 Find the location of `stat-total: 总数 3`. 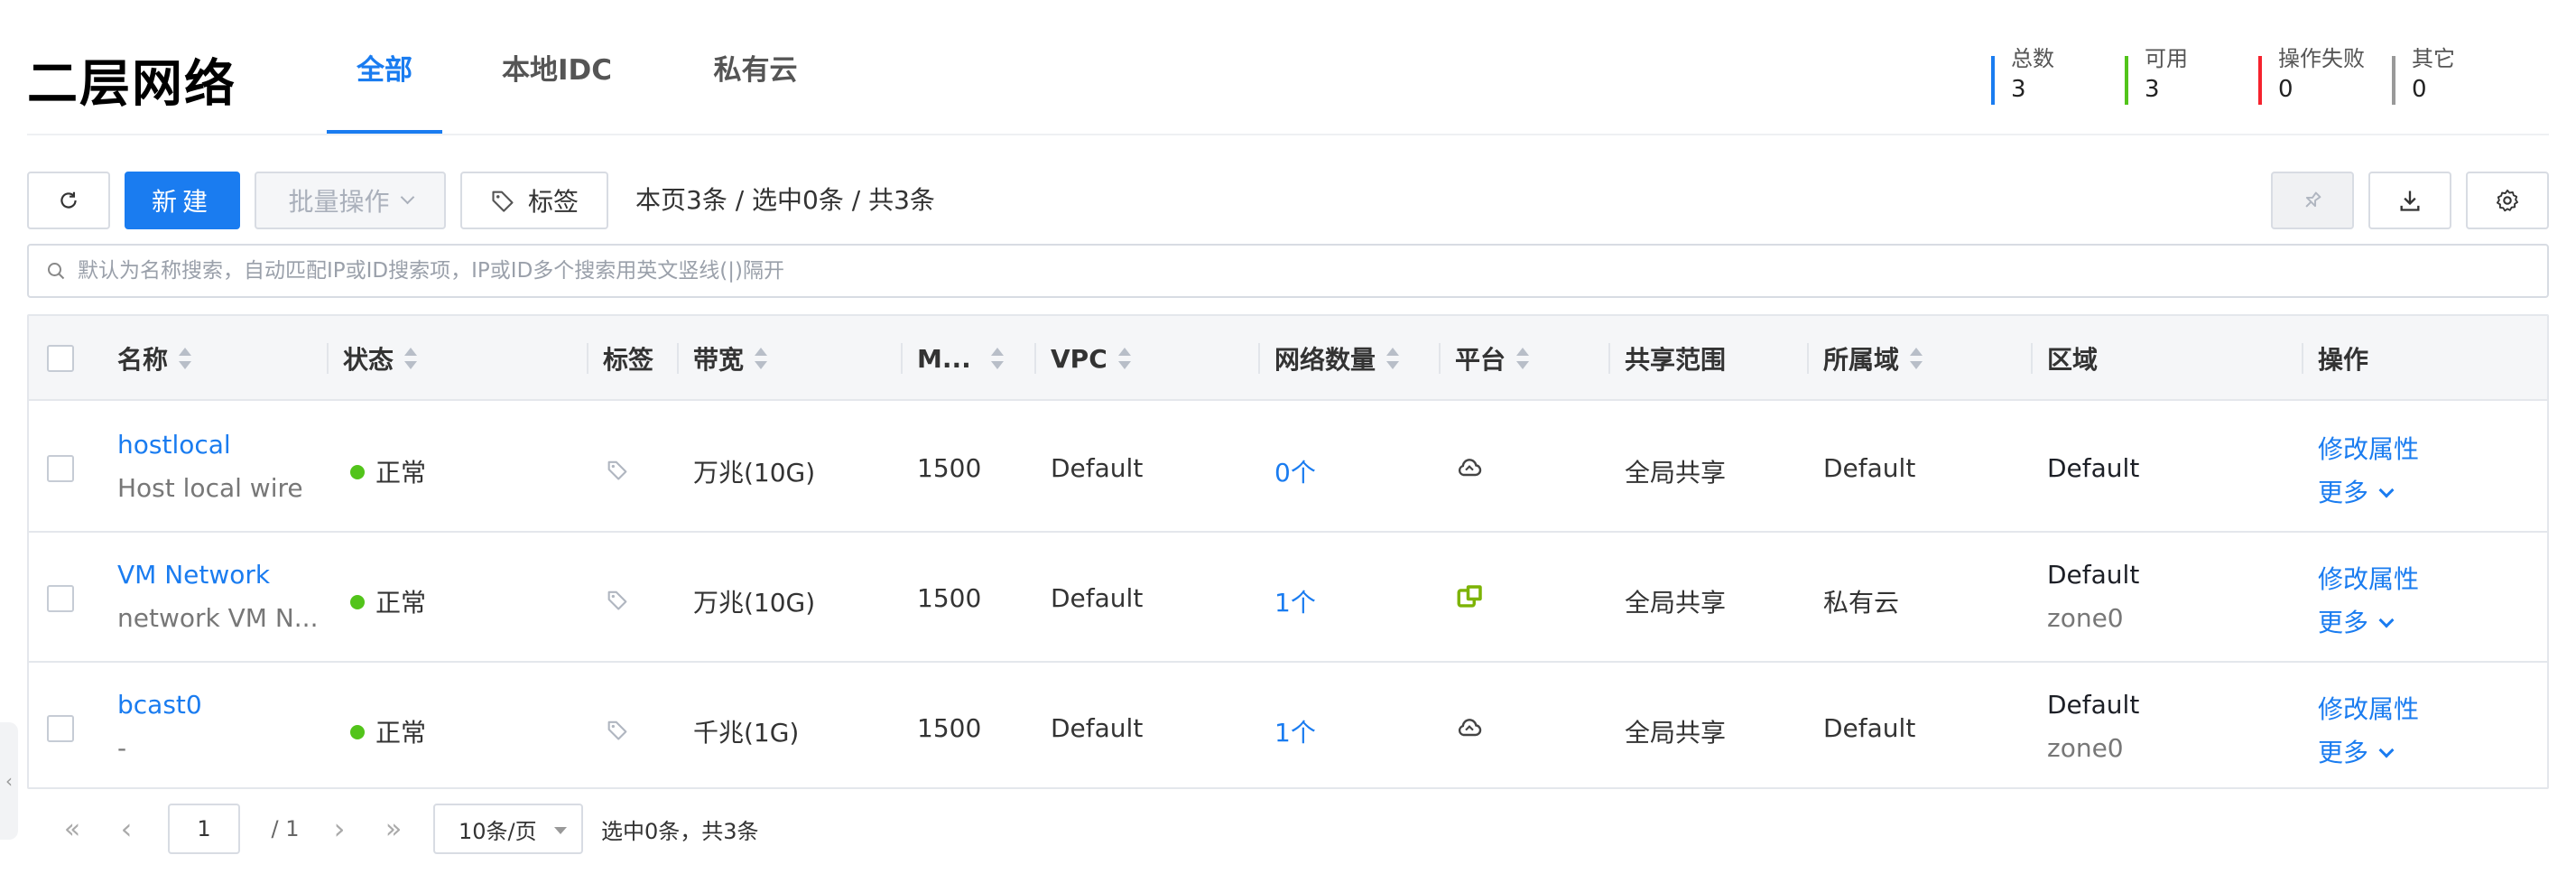

stat-total: 总数 3 is located at coordinates (2058, 76).